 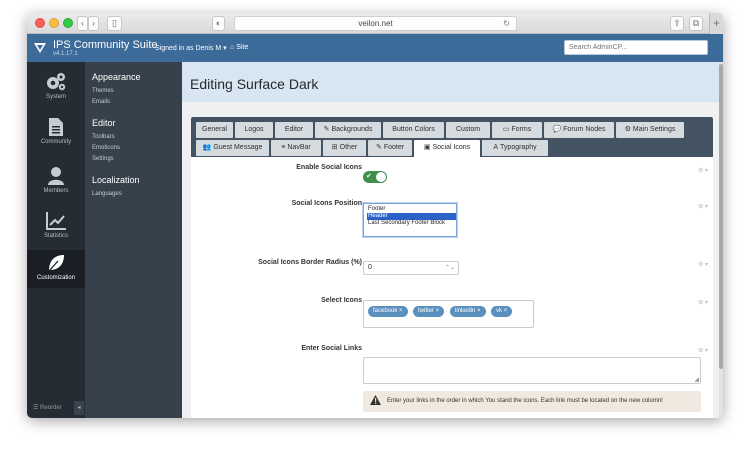 What do you see at coordinates (103, 159) in the screenshot?
I see `menu-link-settings: Settings` at bounding box center [103, 159].